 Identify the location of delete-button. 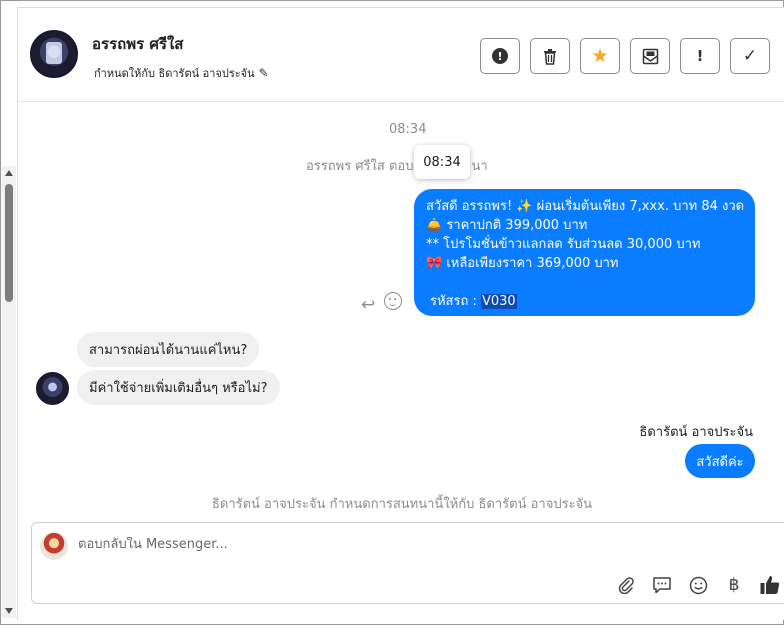
(550, 56).